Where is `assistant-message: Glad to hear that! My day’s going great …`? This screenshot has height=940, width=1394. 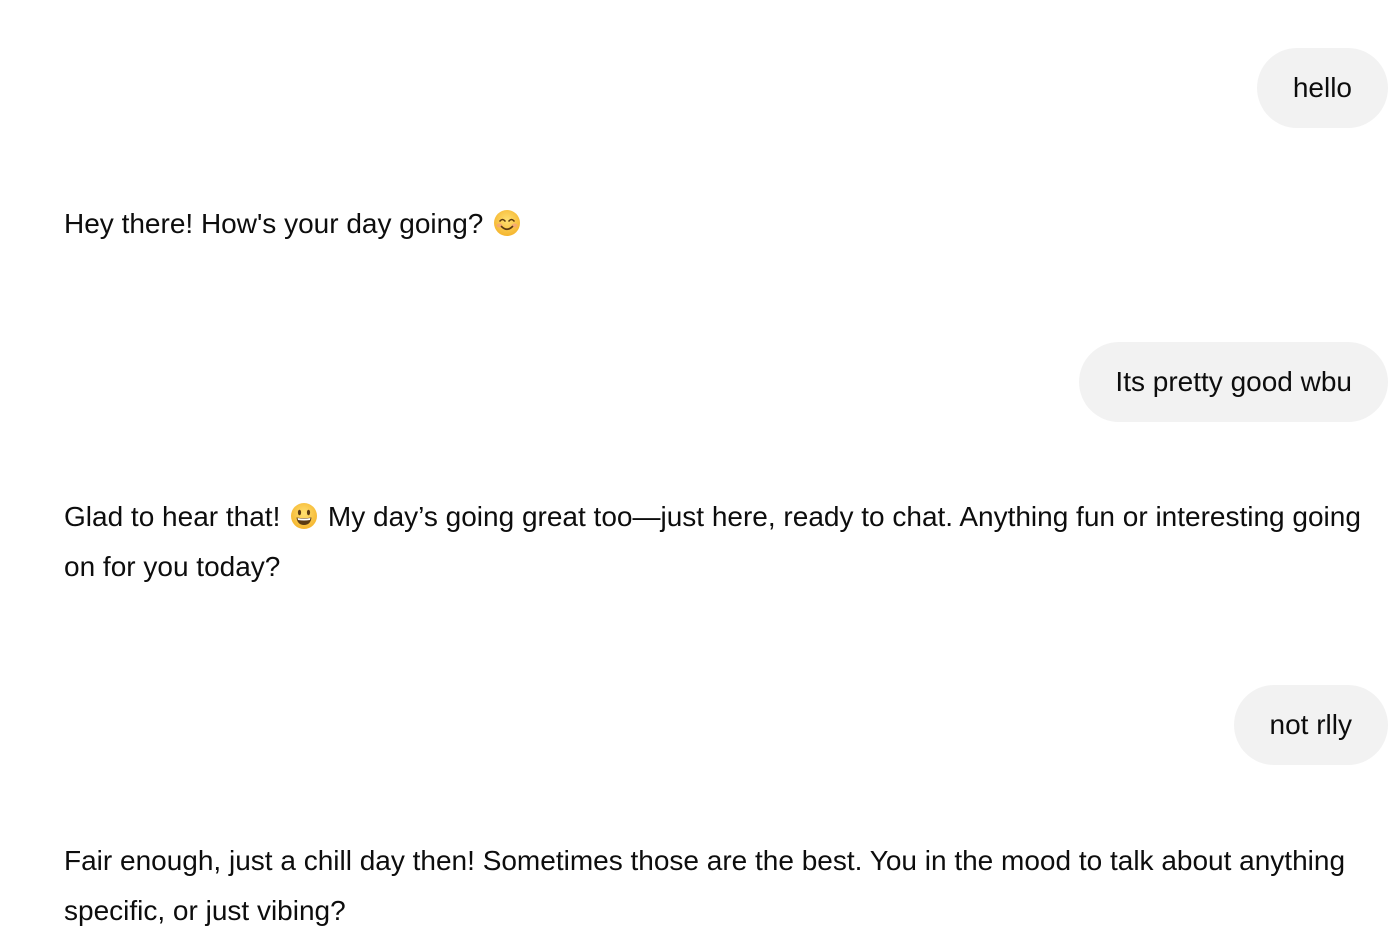 assistant-message: Glad to hear that! My day’s going great … is located at coordinates (714, 542).